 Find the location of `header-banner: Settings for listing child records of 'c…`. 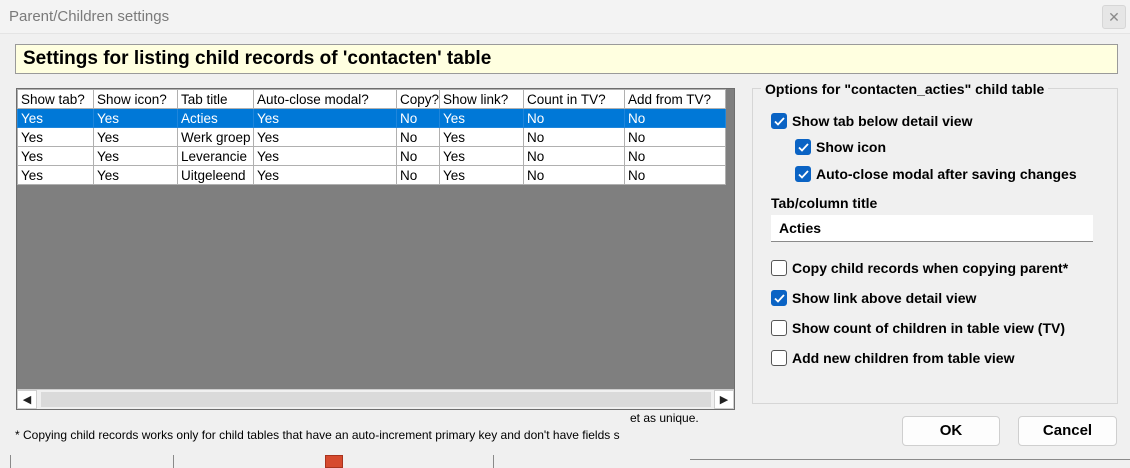

header-banner: Settings for listing child records of 'c… is located at coordinates (566, 59).